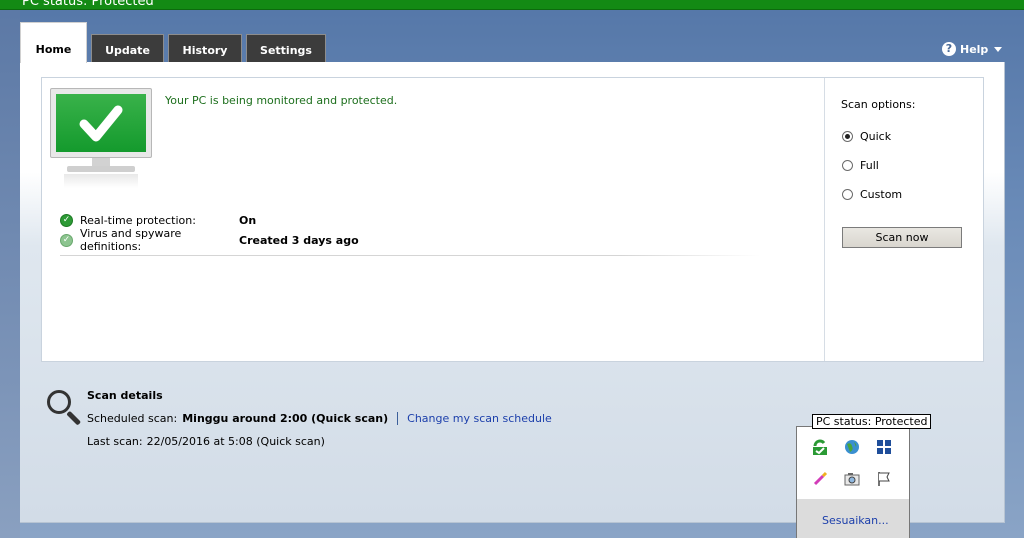 This screenshot has height=538, width=1024. I want to click on check-circle-icon: ✓, so click(66, 220).